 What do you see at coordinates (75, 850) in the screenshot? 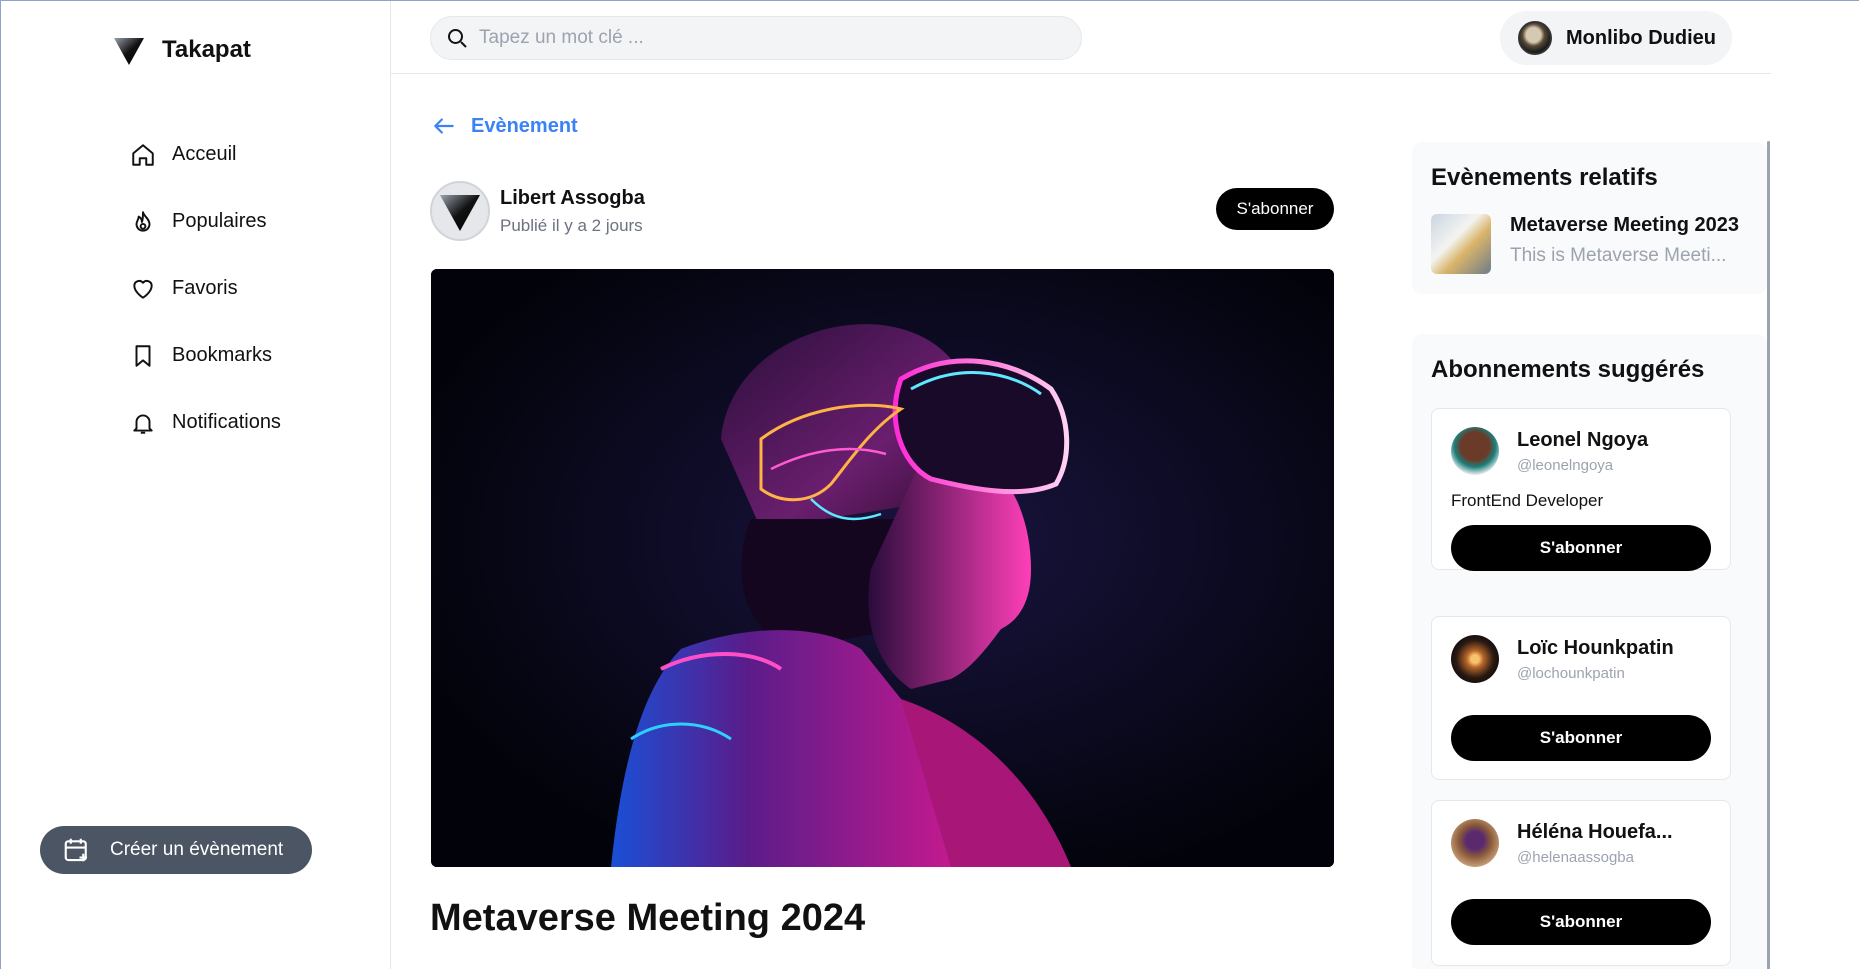
I see `calendar-add-icon` at bounding box center [75, 850].